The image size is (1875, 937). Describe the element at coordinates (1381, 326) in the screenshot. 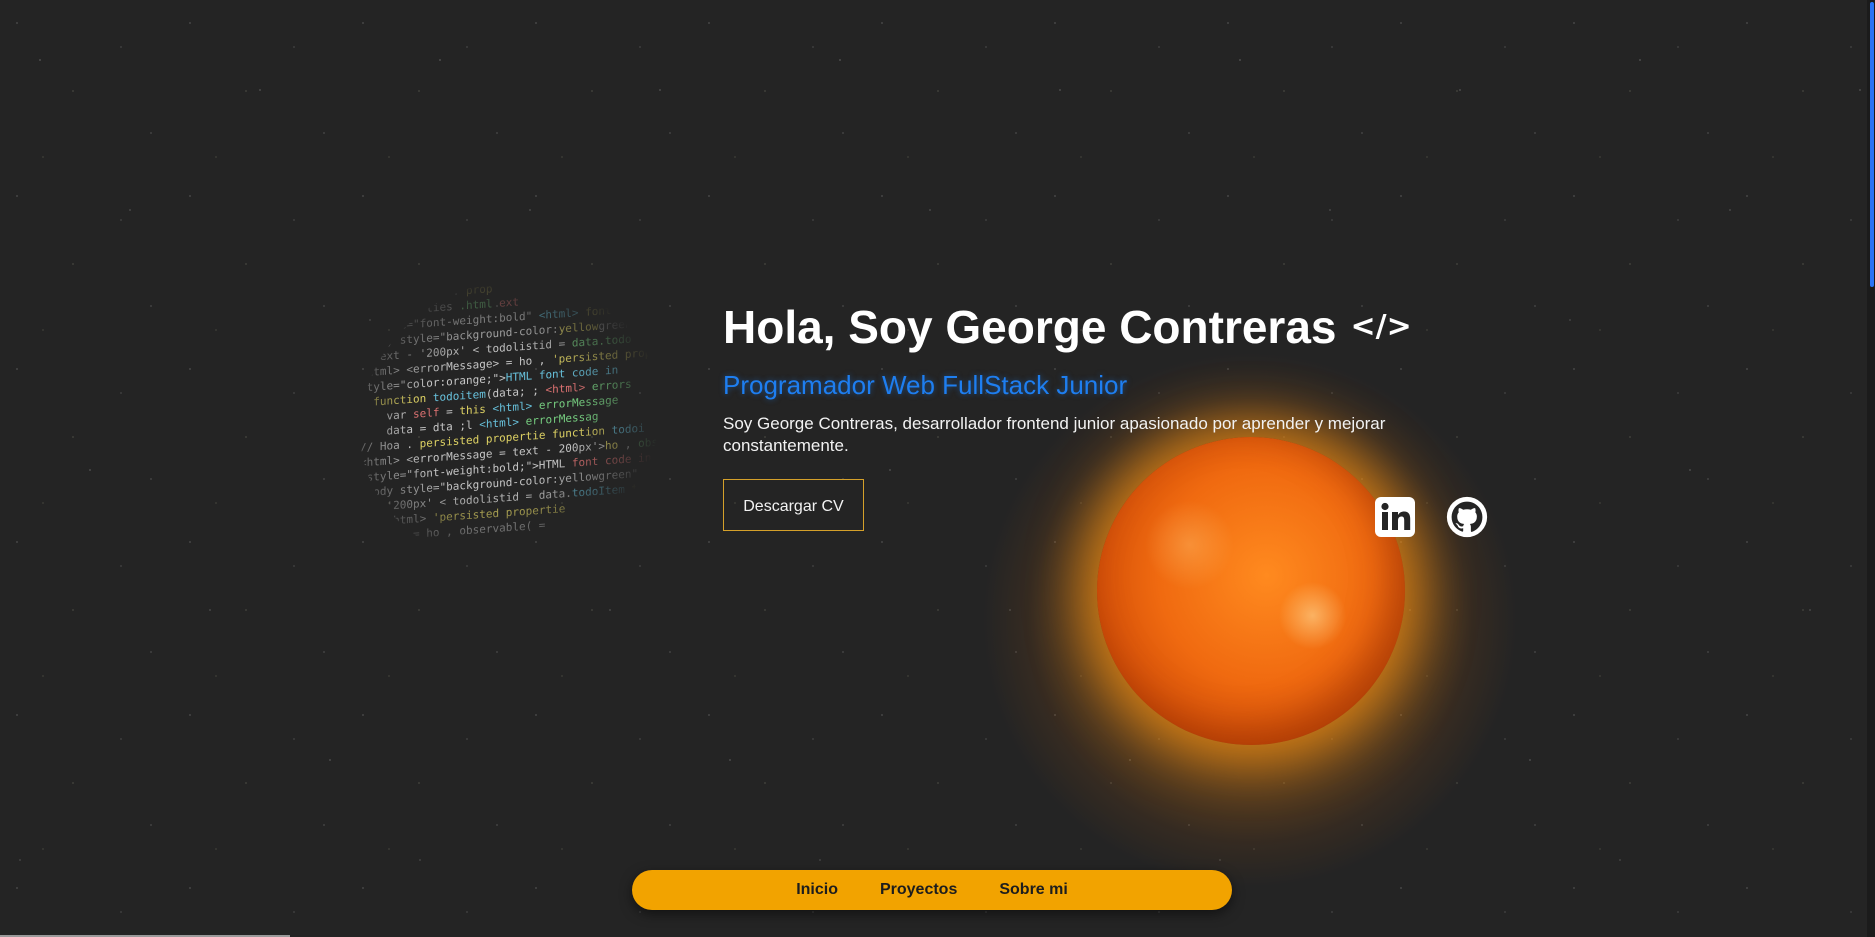

I see `code-icon: </>` at that location.